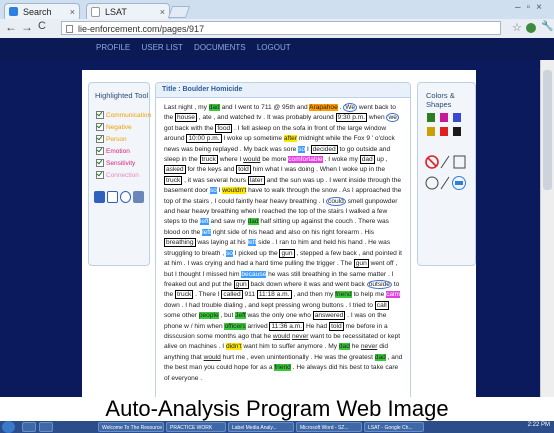 The height and width of the screenshot is (433, 554). Describe the element at coordinates (444, 117) in the screenshot. I see `color-swatch-magenta` at that location.